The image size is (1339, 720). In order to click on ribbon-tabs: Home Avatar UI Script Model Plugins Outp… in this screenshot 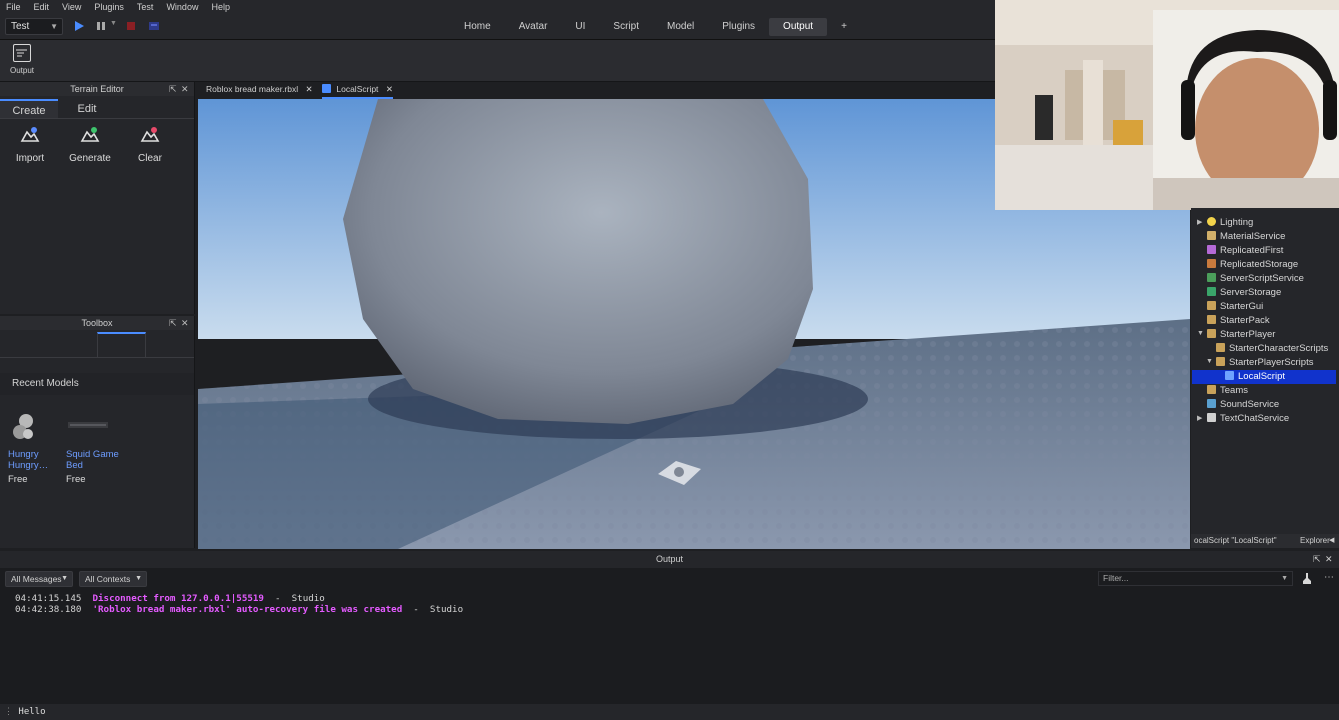, I will do `click(655, 27)`.